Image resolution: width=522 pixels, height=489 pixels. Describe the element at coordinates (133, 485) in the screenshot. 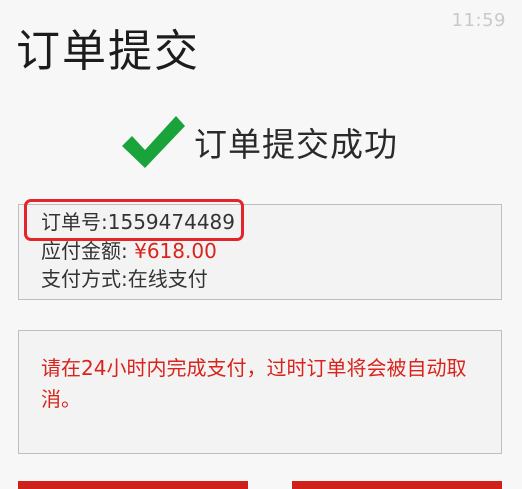

I see `bottom-left-button` at that location.